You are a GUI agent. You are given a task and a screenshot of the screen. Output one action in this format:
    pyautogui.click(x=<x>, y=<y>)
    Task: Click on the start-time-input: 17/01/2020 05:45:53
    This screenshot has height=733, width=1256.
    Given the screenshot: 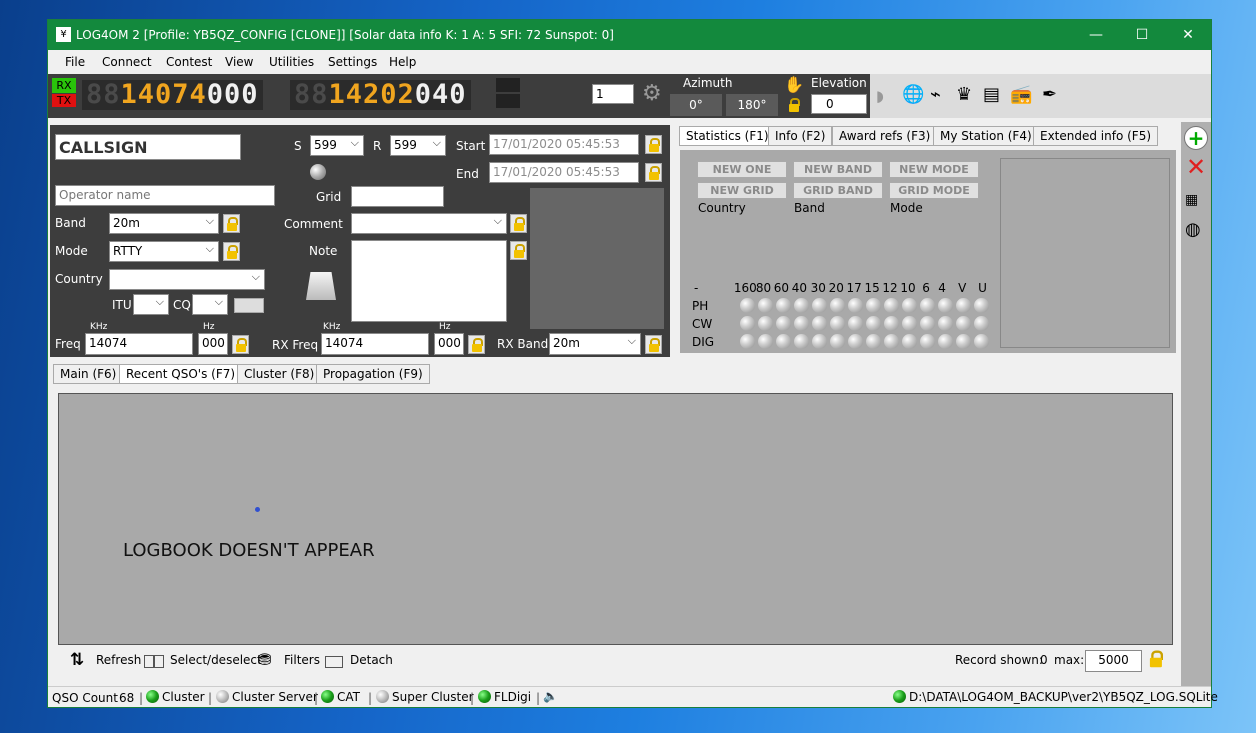 What is the action you would take?
    pyautogui.click(x=564, y=144)
    